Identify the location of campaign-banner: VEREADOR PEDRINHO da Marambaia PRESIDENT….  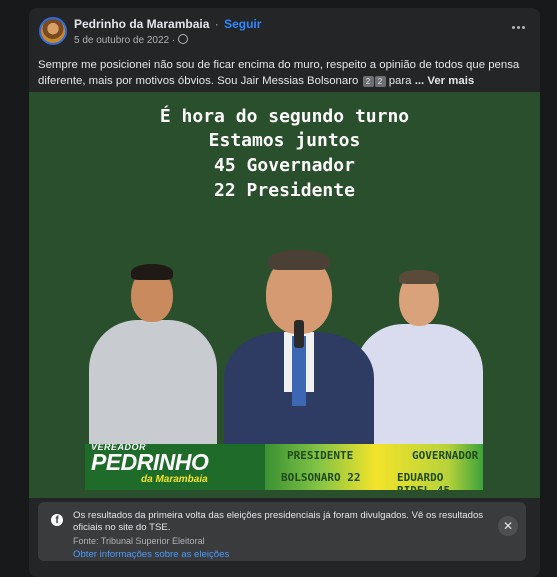
(284, 467).